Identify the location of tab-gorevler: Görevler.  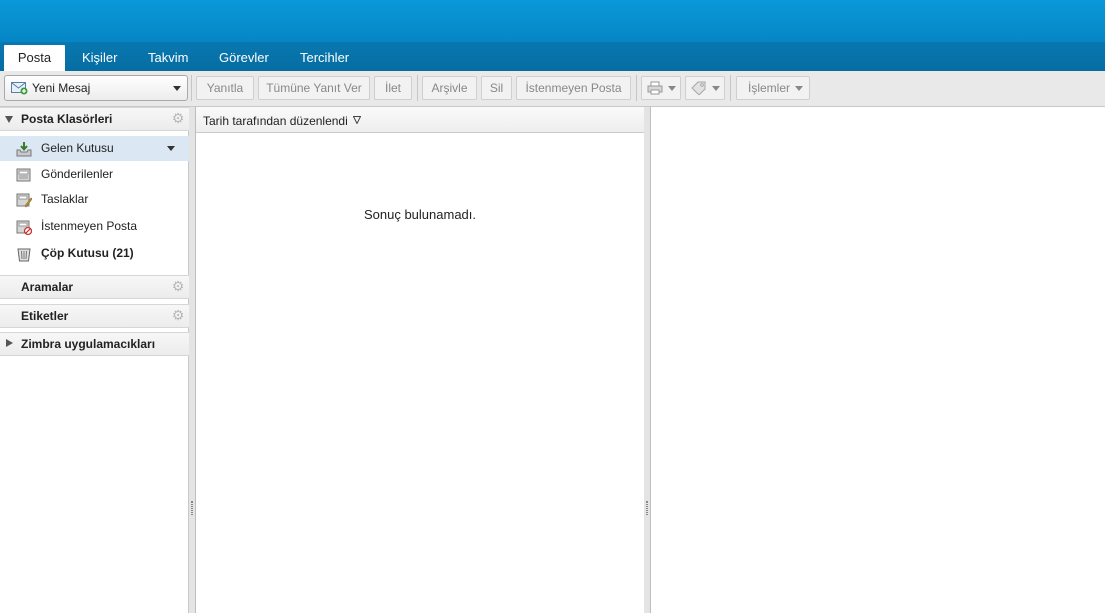
(244, 58).